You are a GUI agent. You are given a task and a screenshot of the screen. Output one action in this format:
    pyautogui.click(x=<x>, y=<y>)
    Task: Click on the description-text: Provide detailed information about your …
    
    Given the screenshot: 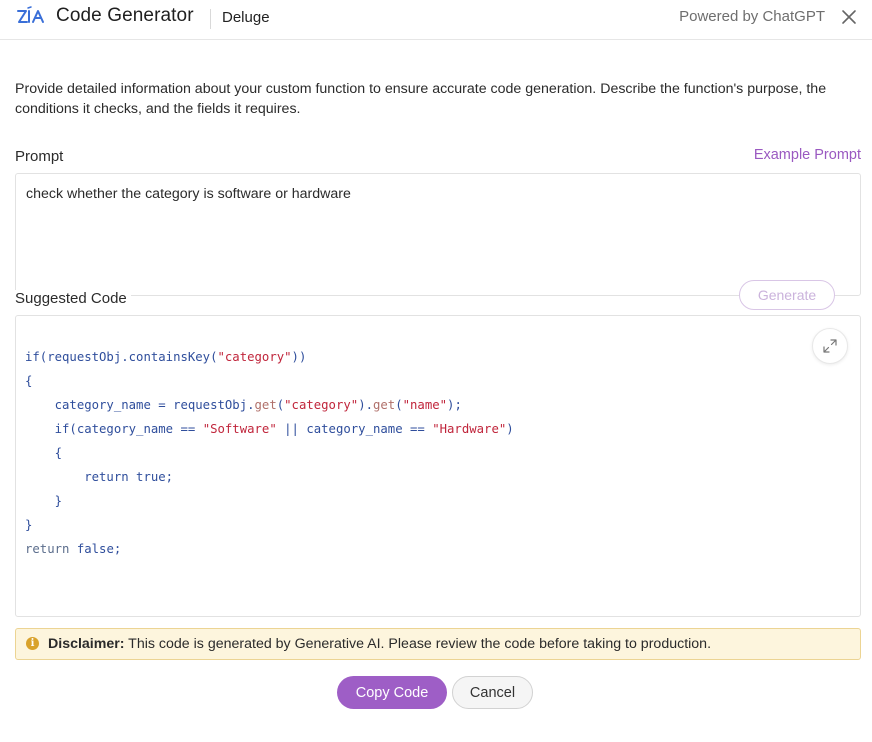 What is the action you would take?
    pyautogui.click(x=421, y=99)
    